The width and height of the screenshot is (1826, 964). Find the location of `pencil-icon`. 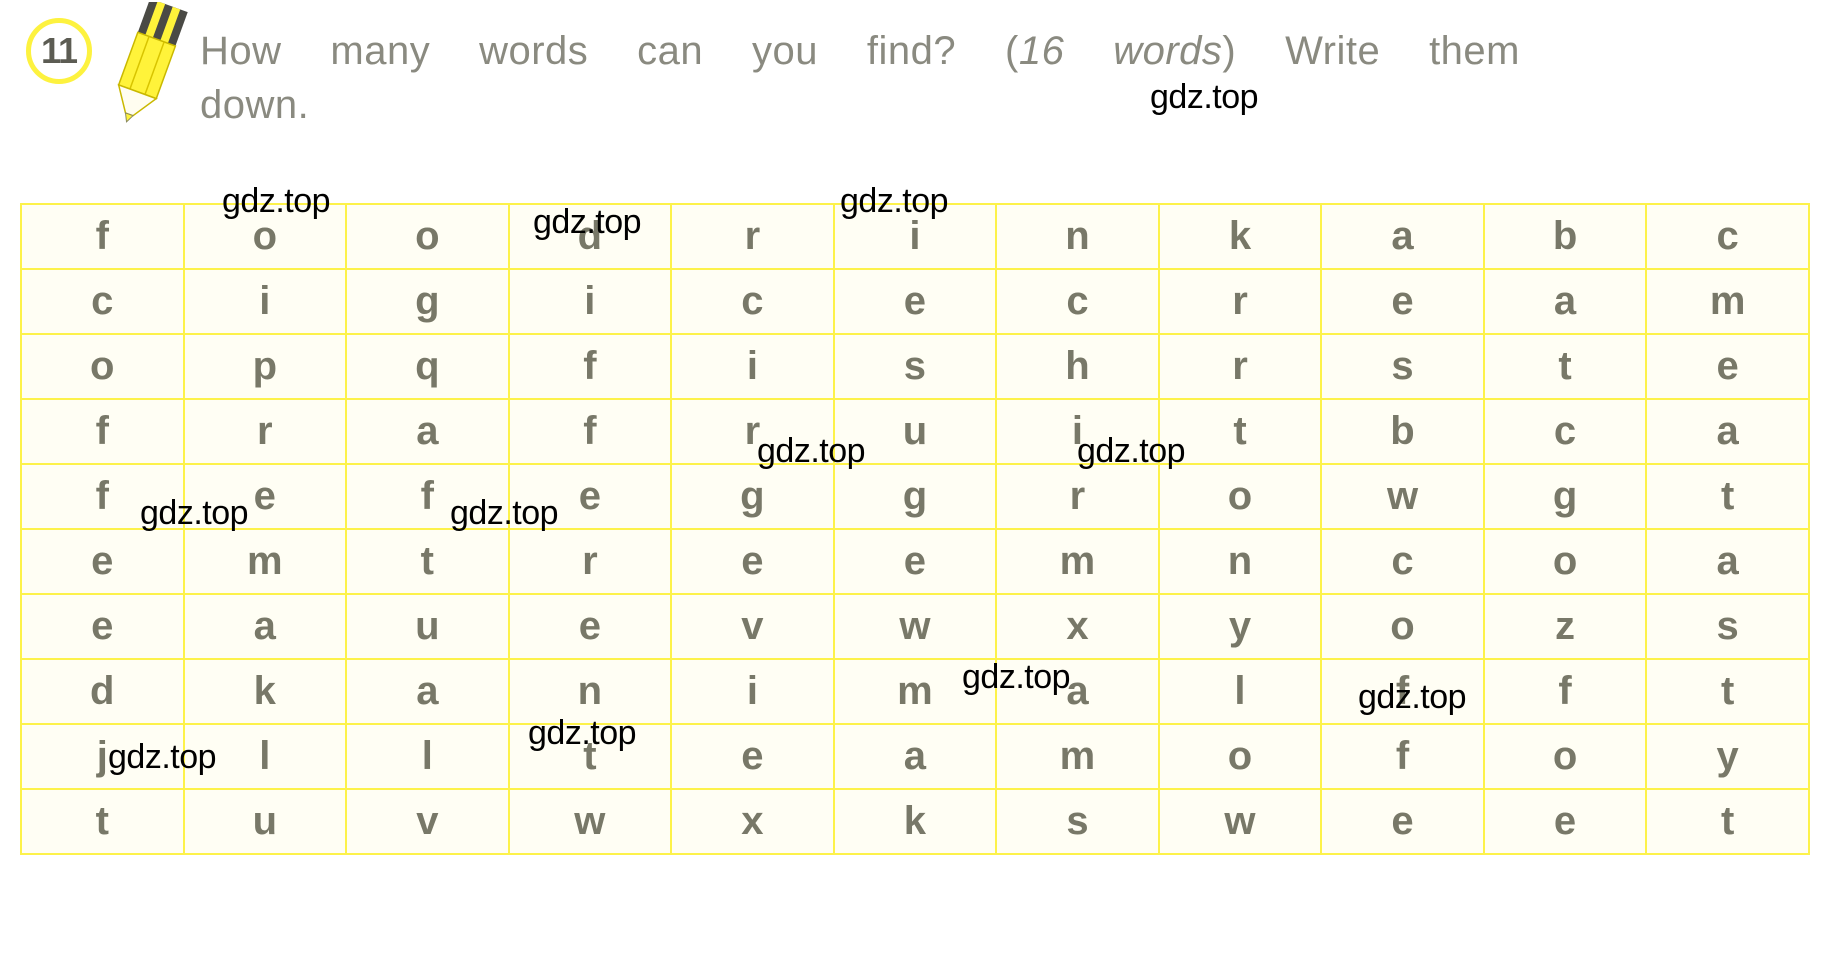

pencil-icon is located at coordinates (149, 62).